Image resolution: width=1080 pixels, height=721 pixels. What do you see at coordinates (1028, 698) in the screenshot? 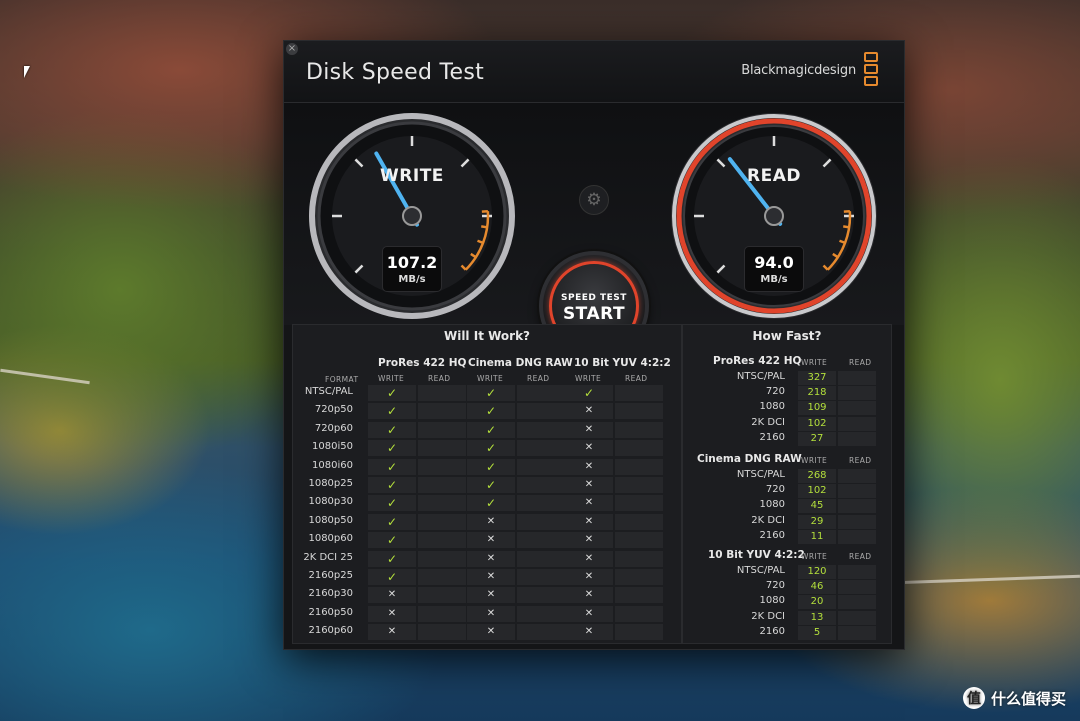
I see `watermark-text: 什么值得买` at bounding box center [1028, 698].